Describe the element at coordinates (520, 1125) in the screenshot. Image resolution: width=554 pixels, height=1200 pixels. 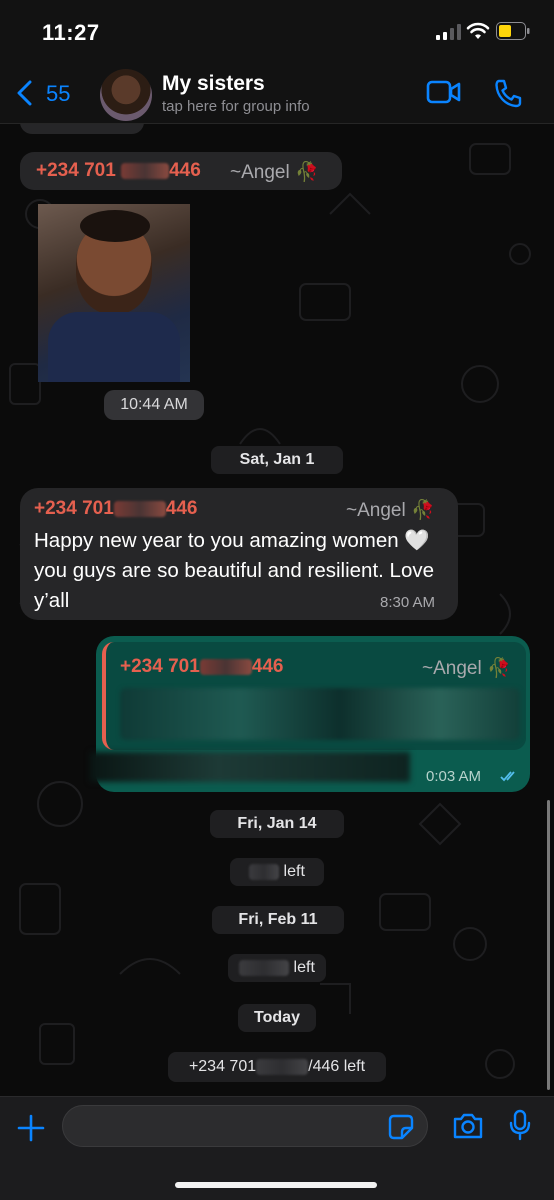
I see `microphone-icon` at that location.